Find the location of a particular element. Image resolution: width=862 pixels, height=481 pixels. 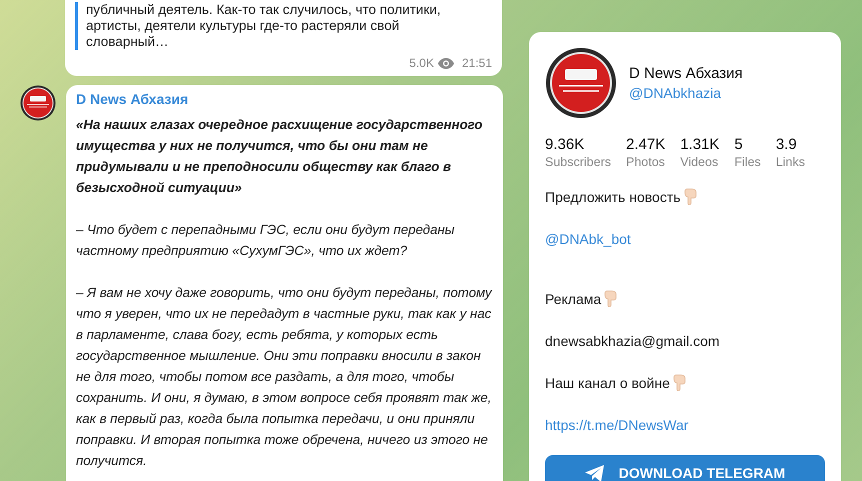

message-time: 21:51 is located at coordinates (477, 63).